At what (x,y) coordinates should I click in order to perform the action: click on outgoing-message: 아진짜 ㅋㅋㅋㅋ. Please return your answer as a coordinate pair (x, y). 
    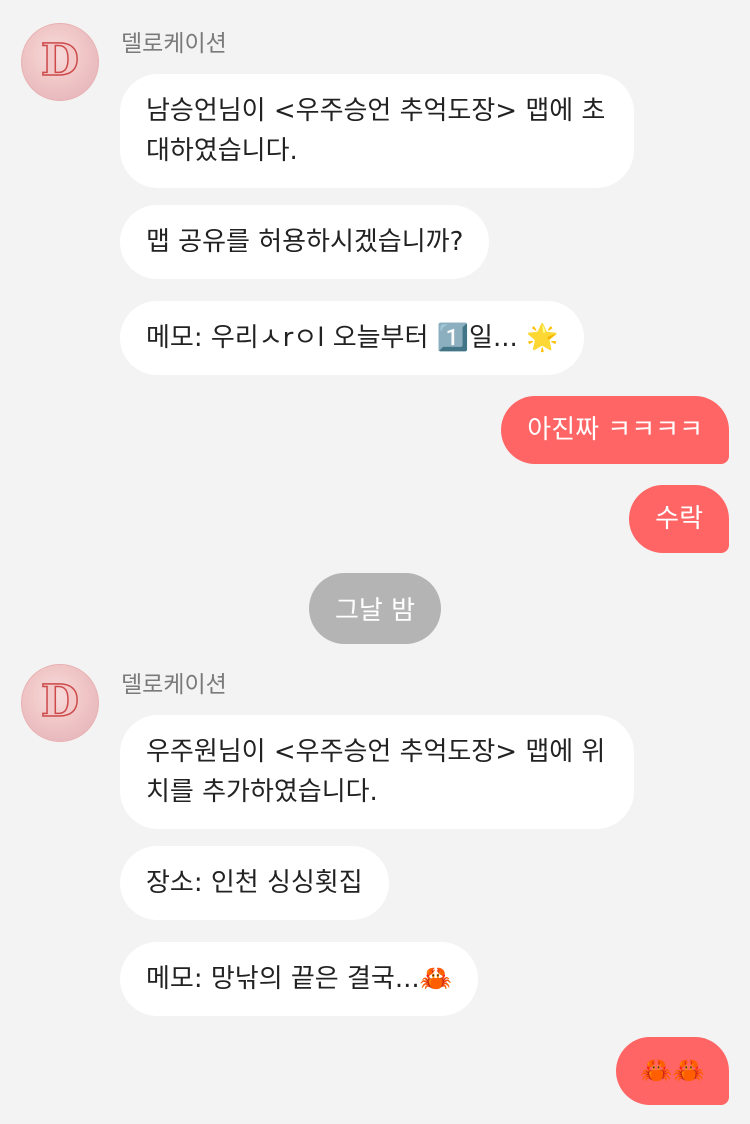
    Looking at the image, I should click on (615, 430).